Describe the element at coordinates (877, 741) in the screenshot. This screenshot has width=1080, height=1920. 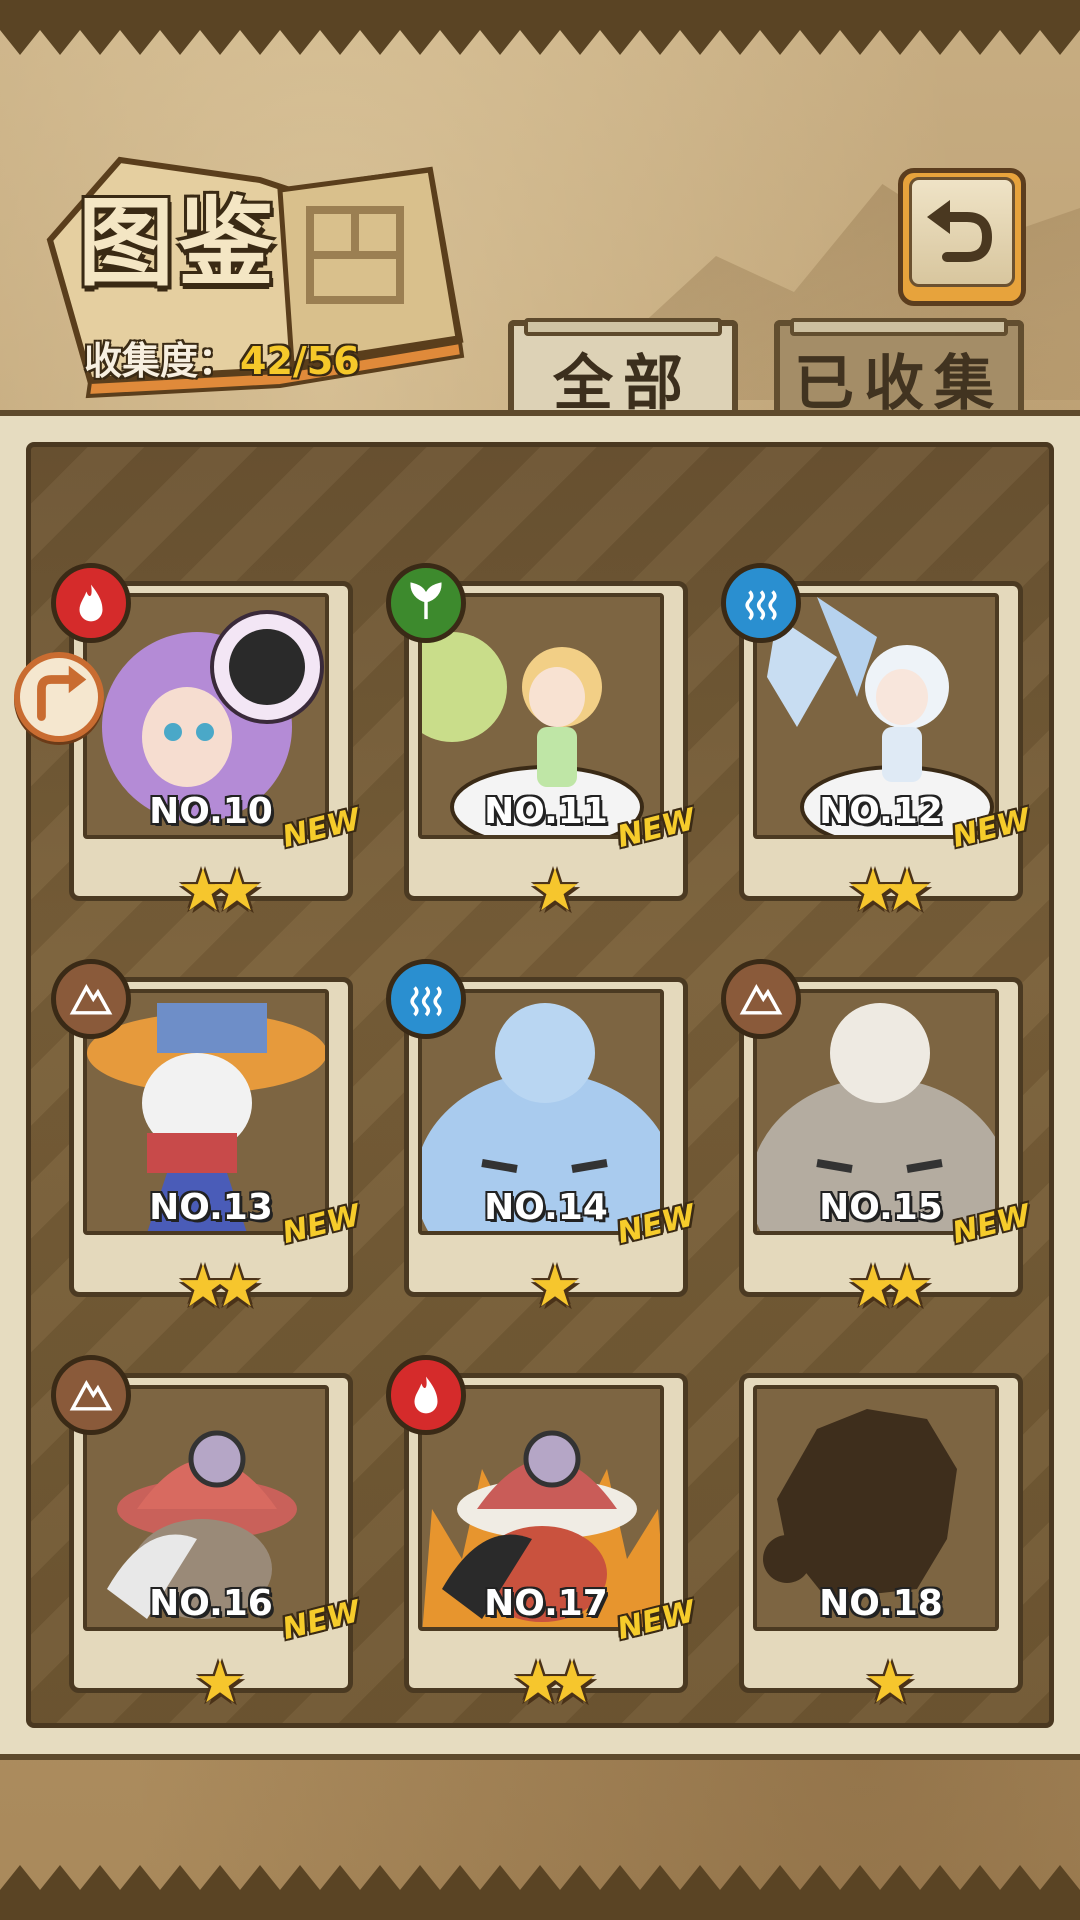
I see `card-no-12: NO.12 NEW ★★` at that location.